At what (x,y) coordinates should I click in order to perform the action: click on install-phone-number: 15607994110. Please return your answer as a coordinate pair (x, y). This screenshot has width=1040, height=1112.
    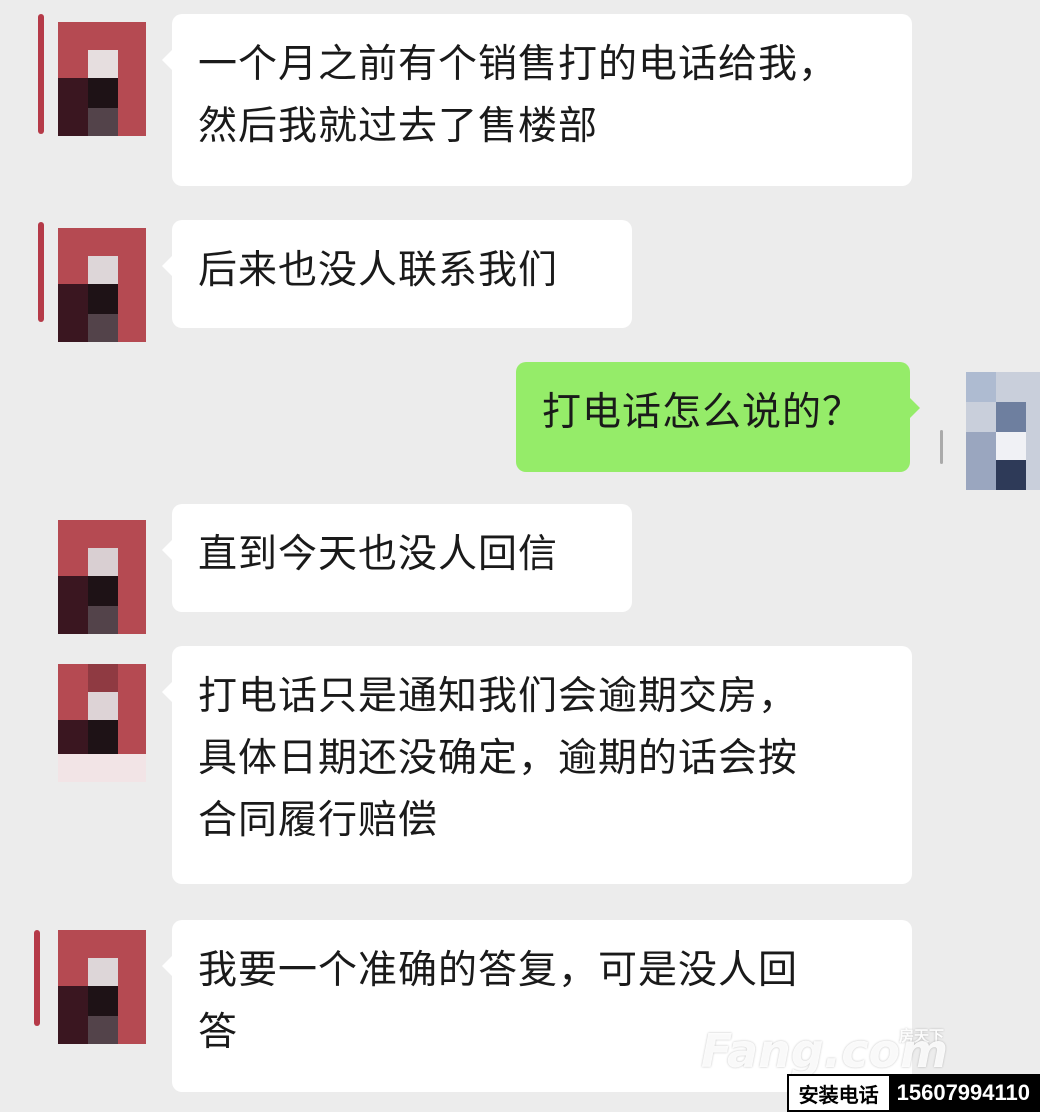
    Looking at the image, I should click on (963, 1093).